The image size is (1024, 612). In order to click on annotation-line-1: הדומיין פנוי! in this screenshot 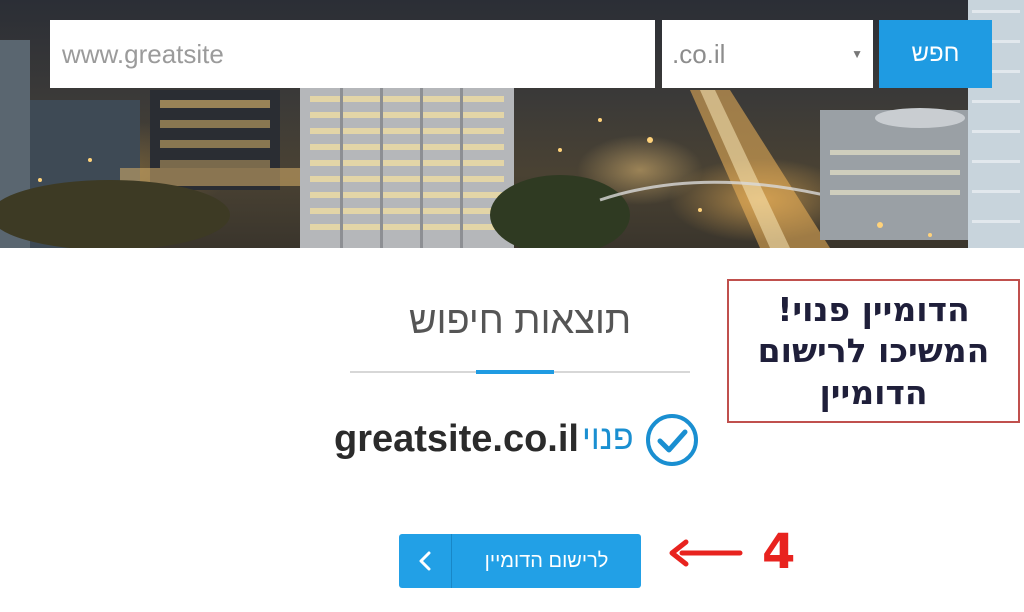, I will do `click(873, 310)`.